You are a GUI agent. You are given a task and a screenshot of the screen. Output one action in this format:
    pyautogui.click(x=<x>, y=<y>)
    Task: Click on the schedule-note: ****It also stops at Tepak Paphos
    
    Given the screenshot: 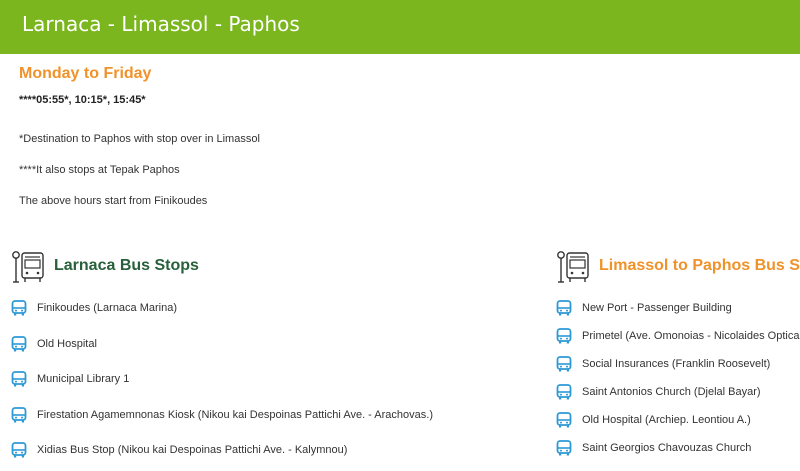 What is the action you would take?
    pyautogui.click(x=99, y=170)
    